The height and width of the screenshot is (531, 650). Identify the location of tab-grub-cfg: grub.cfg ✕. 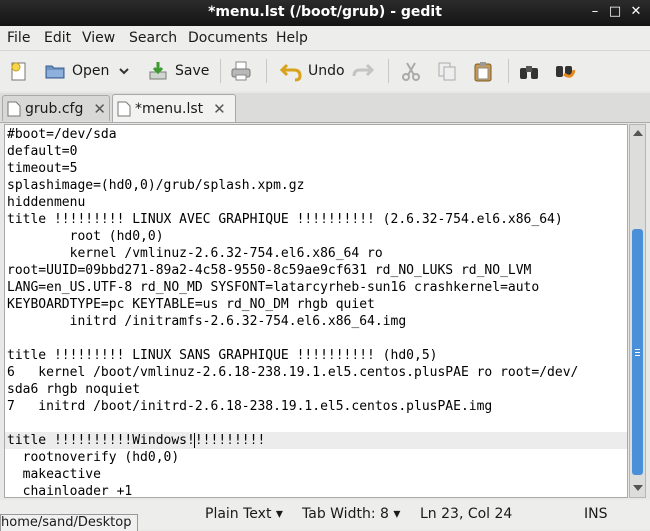
(56, 108).